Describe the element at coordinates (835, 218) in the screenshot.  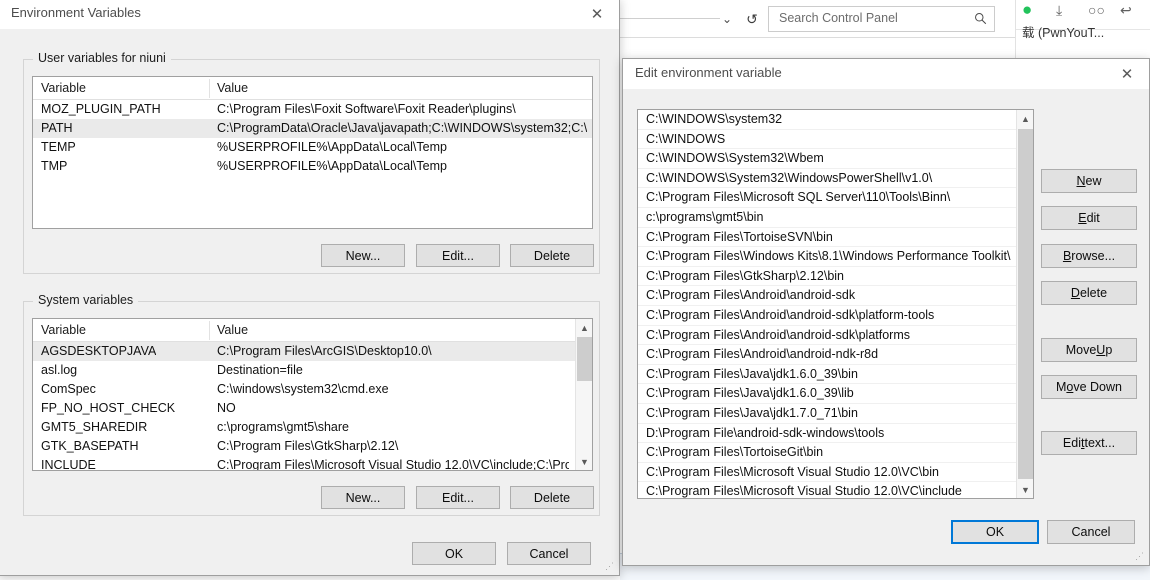
I see `list-item: c:\programs\gmt5\bin` at that location.